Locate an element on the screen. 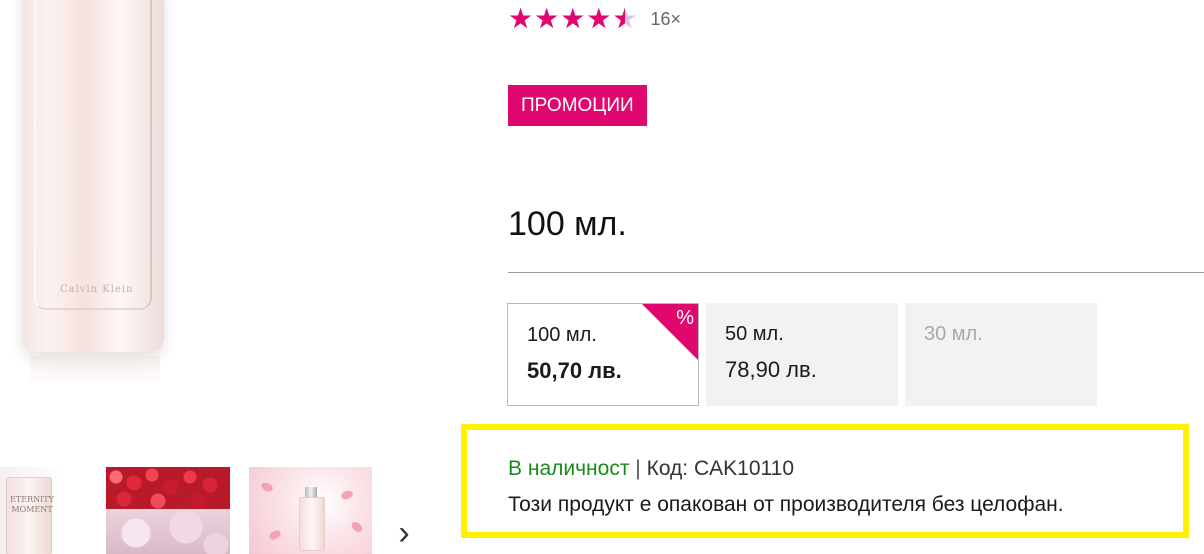  variant-volume: 50 мл. is located at coordinates (754, 334).